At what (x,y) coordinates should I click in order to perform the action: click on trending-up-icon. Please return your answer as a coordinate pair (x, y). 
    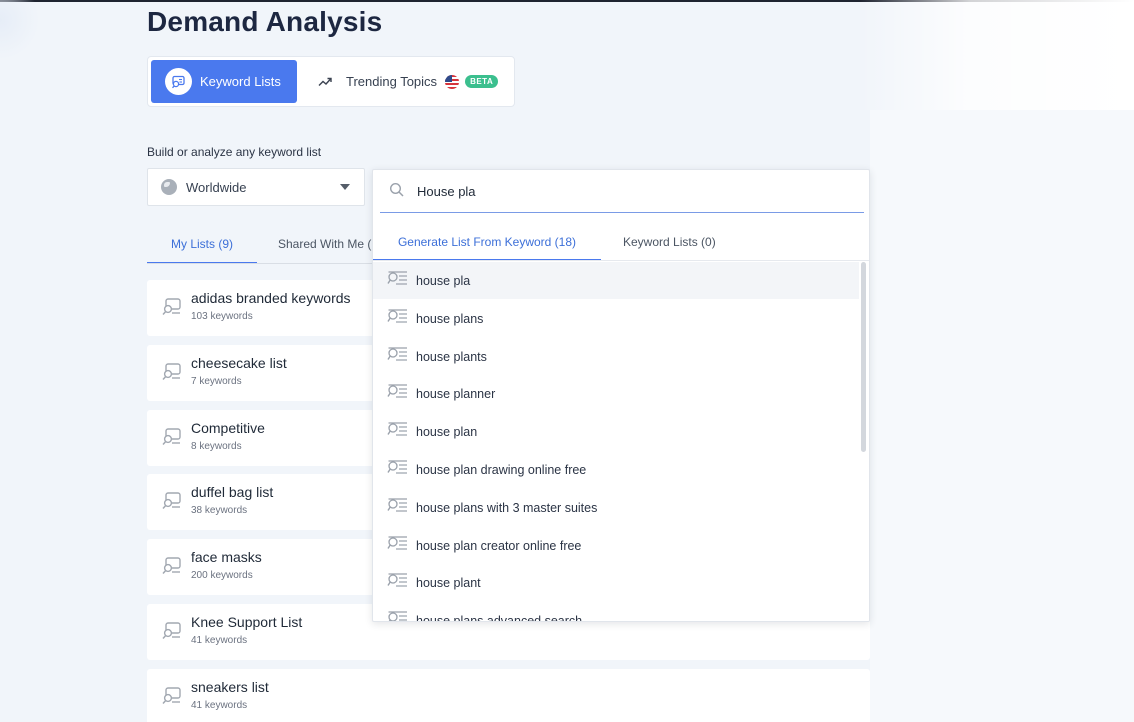
    Looking at the image, I should click on (325, 81).